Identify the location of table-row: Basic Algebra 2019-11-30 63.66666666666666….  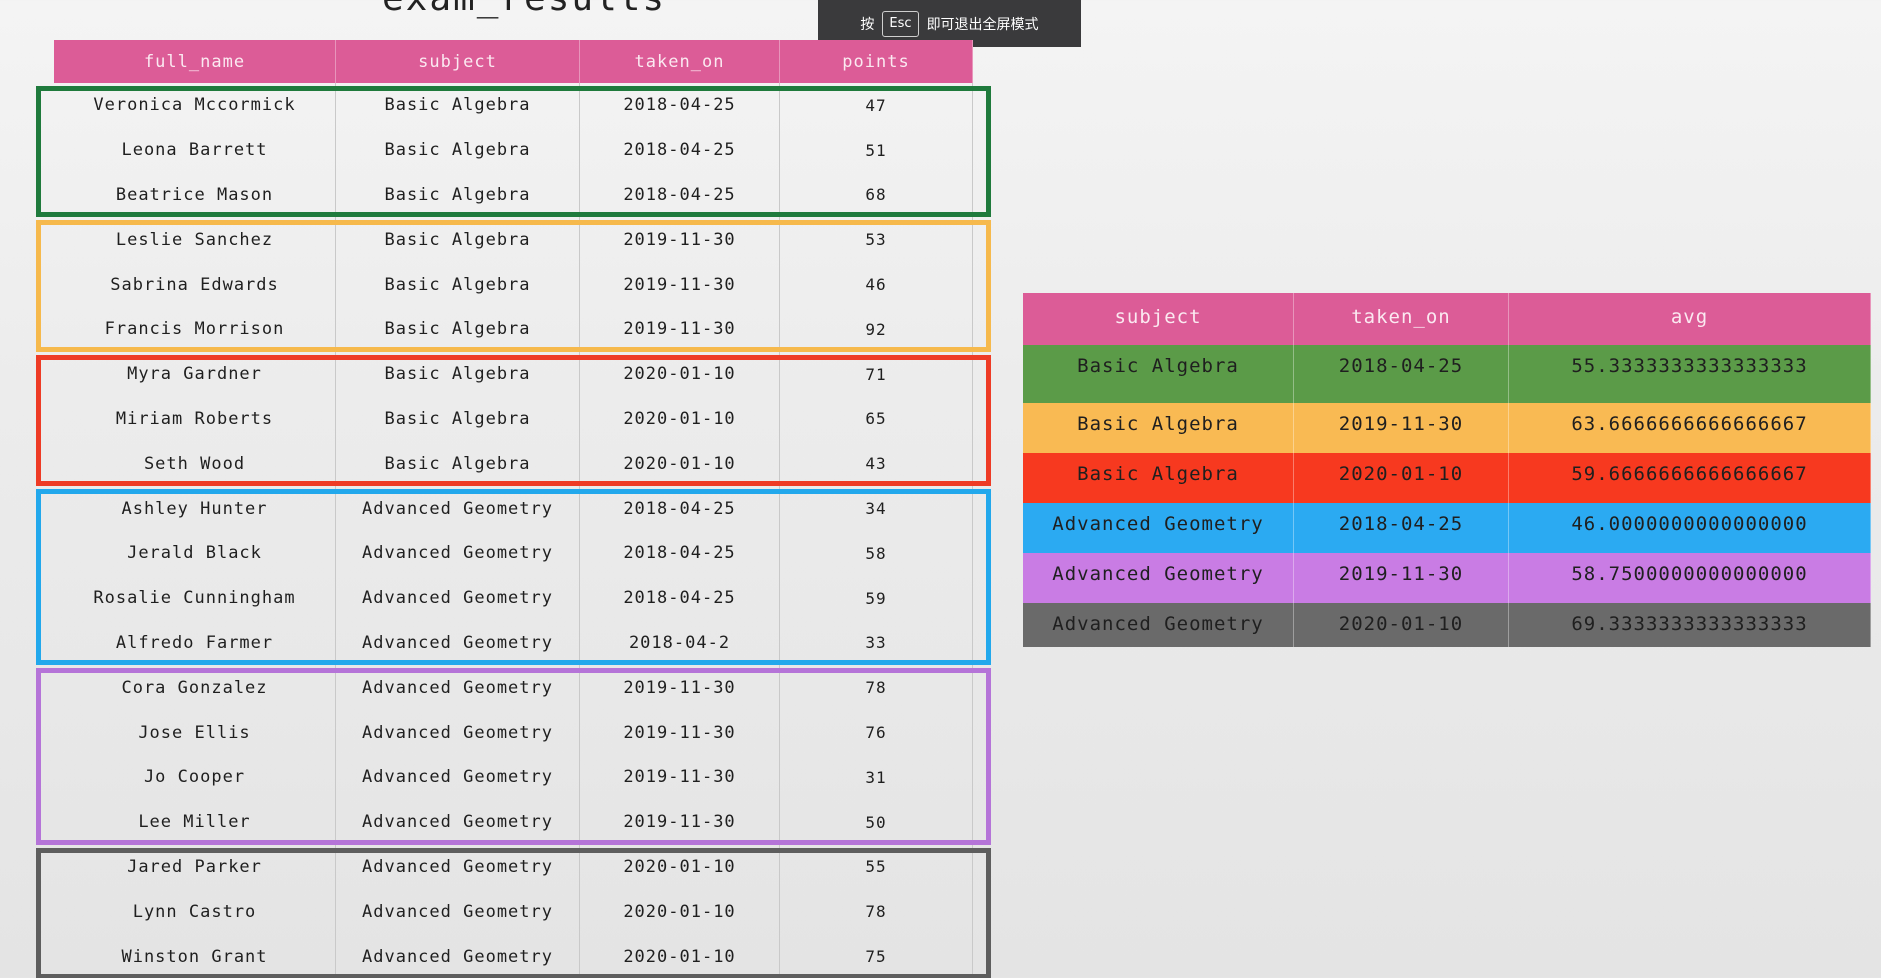
(1447, 428).